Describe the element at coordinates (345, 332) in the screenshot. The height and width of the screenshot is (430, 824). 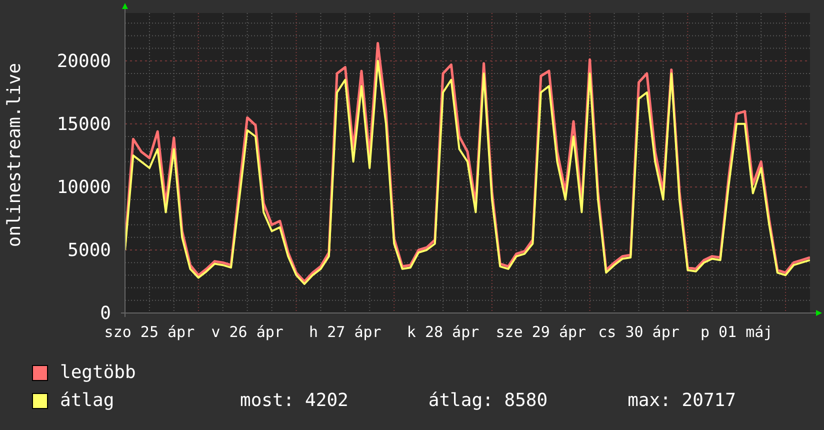
I see `x-tick-label: h 27 ápr` at that location.